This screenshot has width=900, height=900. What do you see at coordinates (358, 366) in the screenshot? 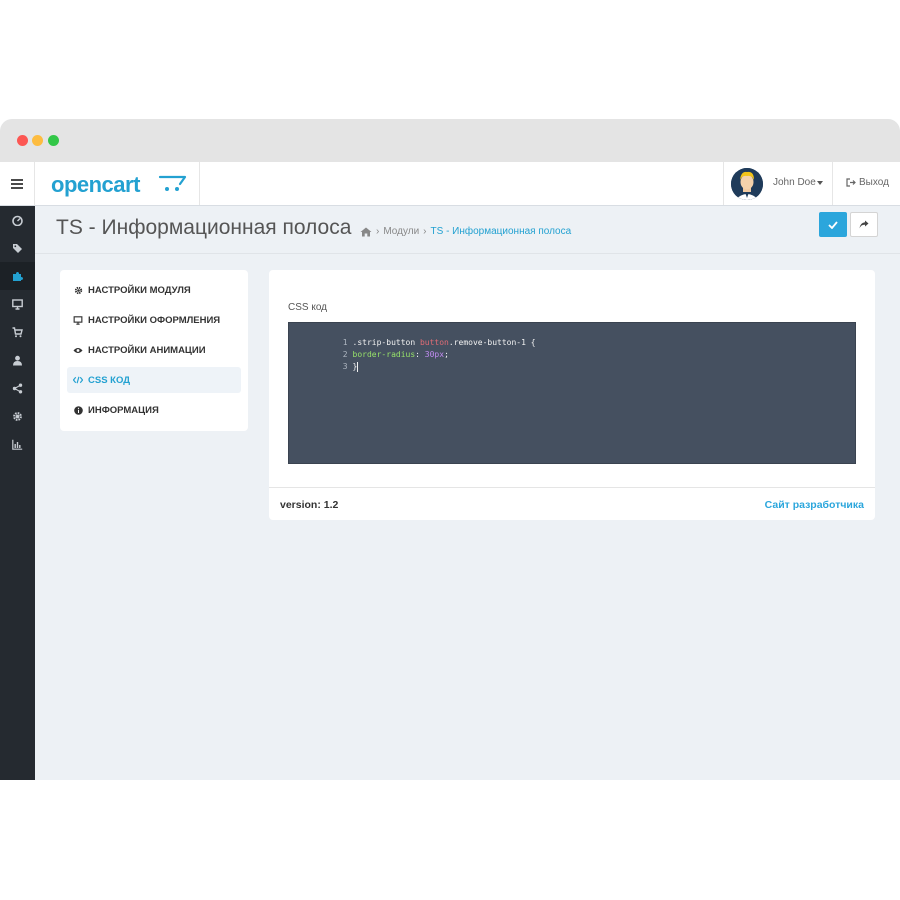
I see `text-cursor` at bounding box center [358, 366].